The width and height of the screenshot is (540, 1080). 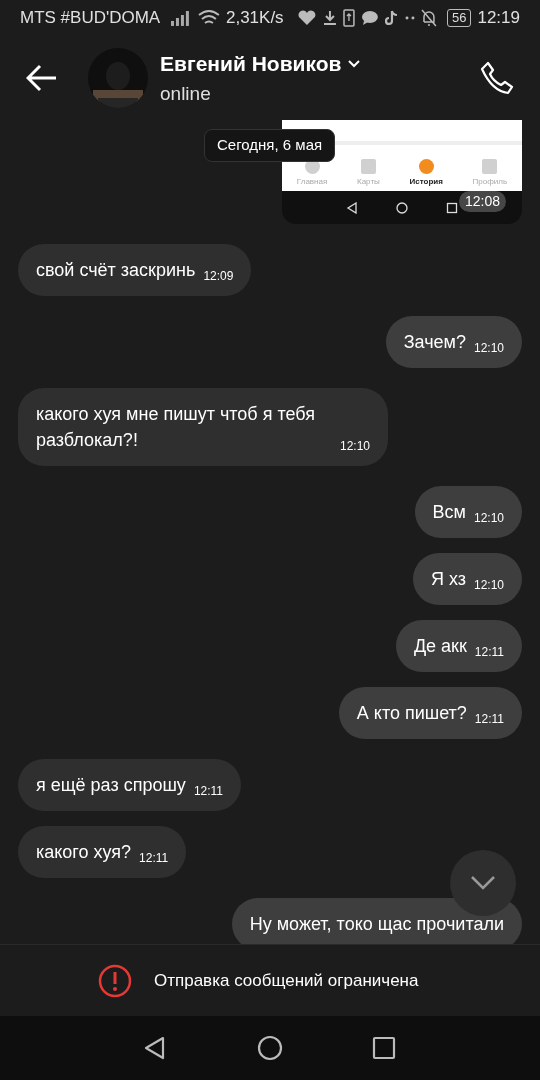 I want to click on message-text: какого хуя мне пишут чтоб я тебя разблокал?!, so click(x=176, y=427).